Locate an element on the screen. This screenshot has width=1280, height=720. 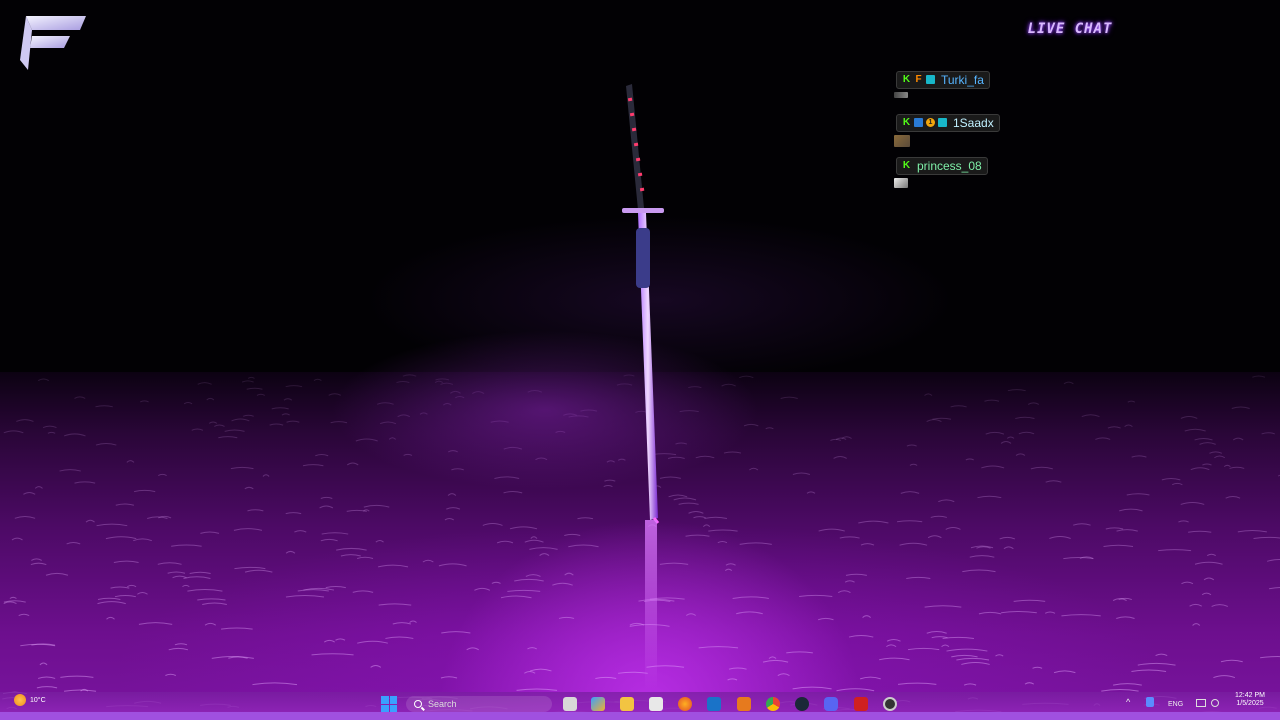
chat-message: K F Turki_fa is located at coordinates (942, 83).